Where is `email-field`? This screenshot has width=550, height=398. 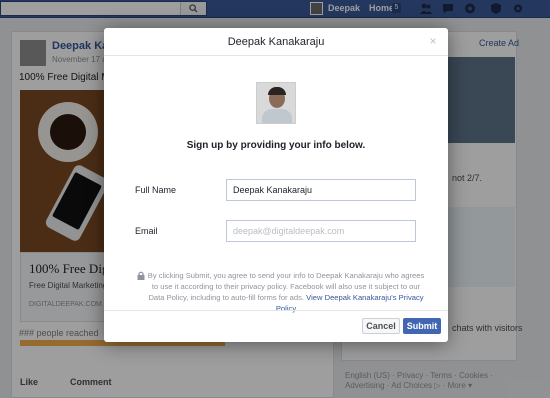
email-field is located at coordinates (321, 231).